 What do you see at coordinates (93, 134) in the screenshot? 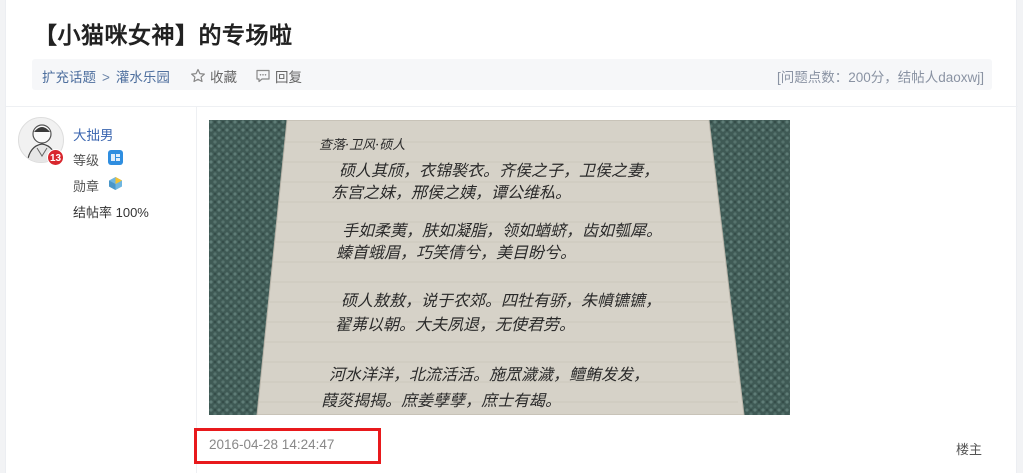
I see `author-name-link: 大拙男` at bounding box center [93, 134].